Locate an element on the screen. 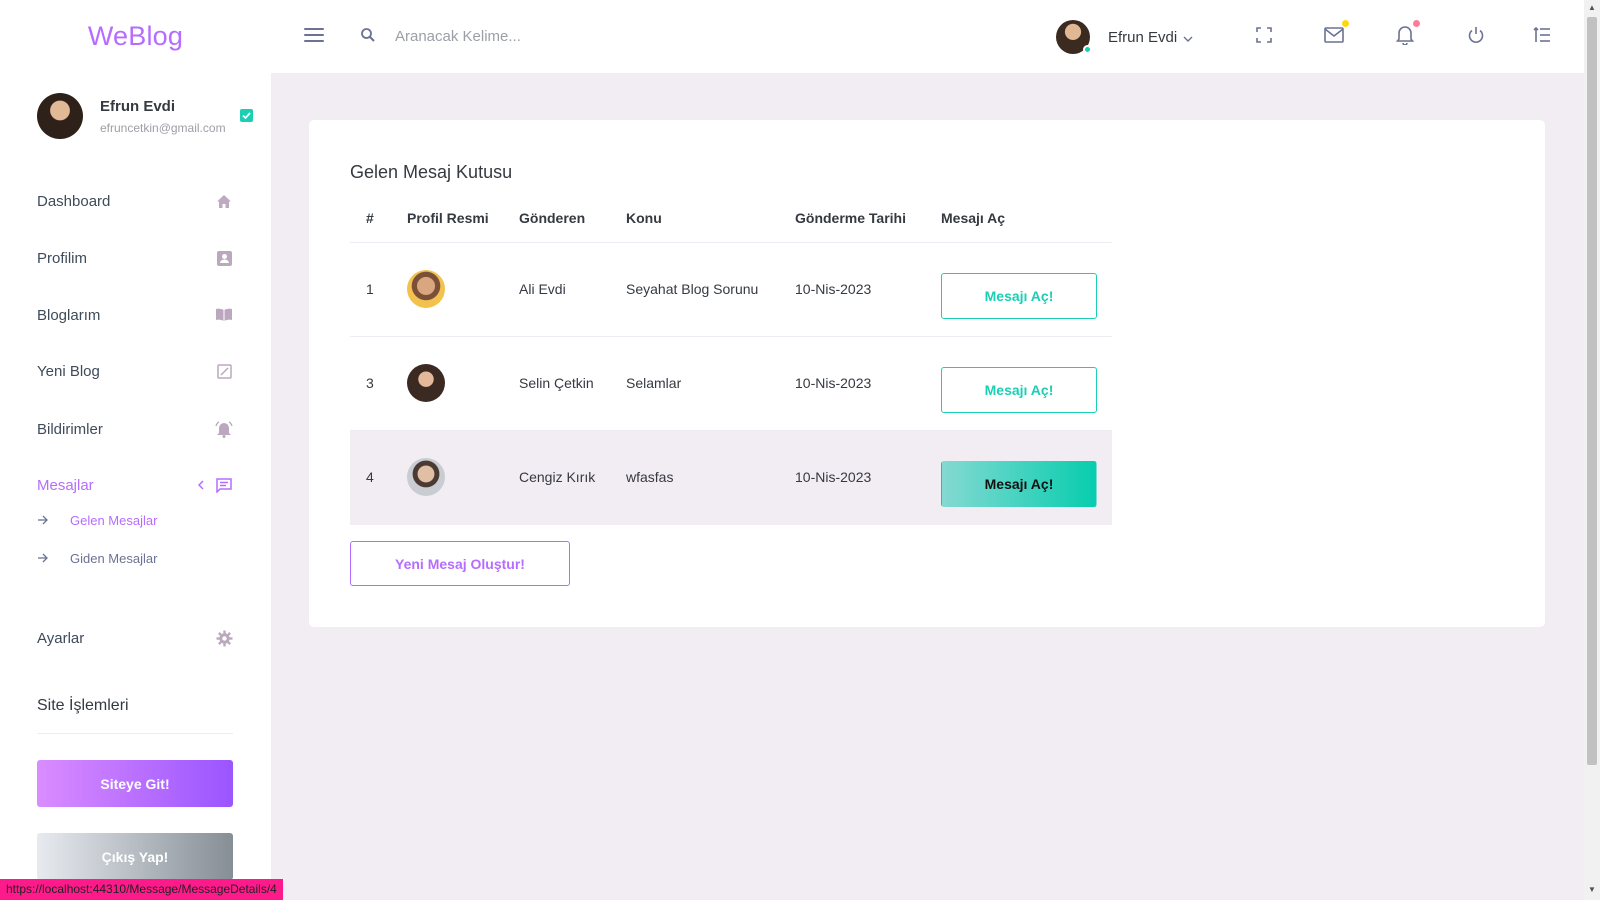 Image resolution: width=1600 pixels, height=900 pixels. row-id: 4 is located at coordinates (370, 477).